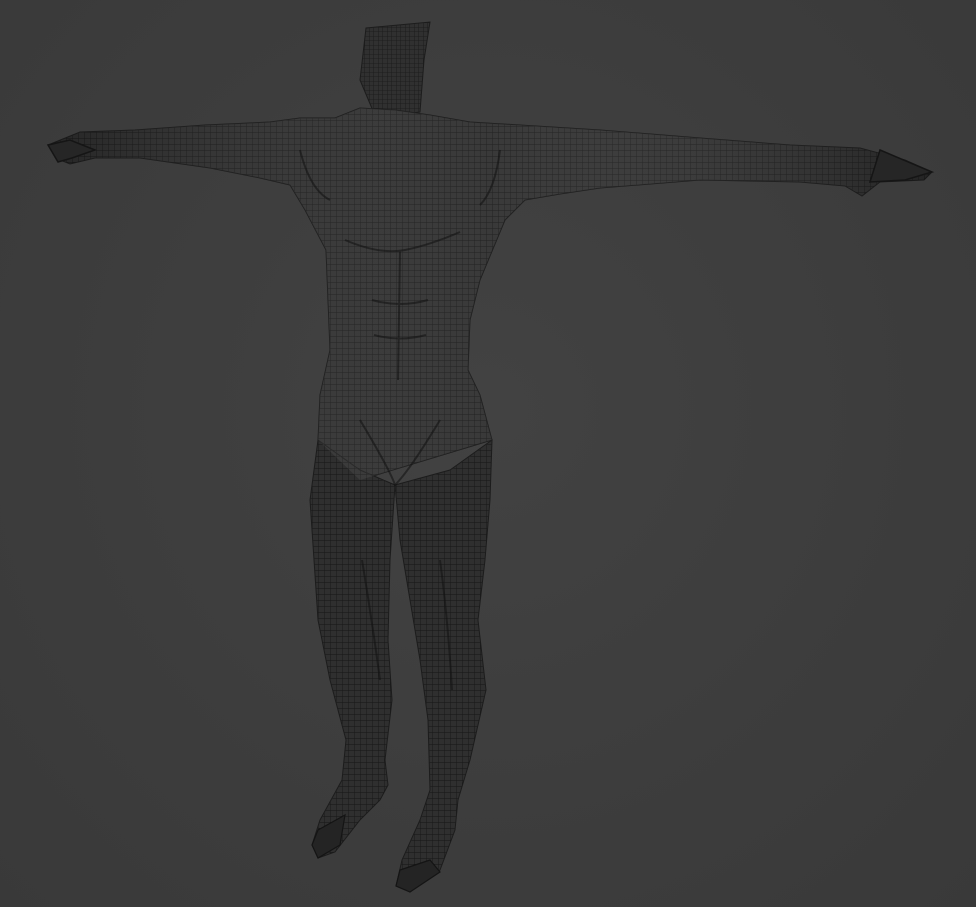 This screenshot has width=976, height=907. Describe the element at coordinates (443, 666) in the screenshot. I see `mesh-leg-right` at that location.